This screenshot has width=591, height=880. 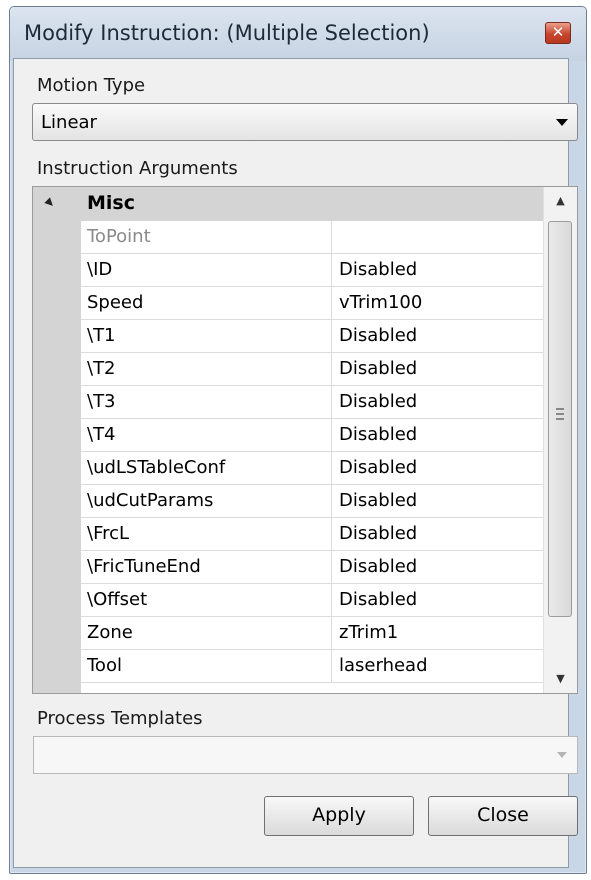 I want to click on argument-row: \Offset Disabled, so click(x=312, y=600).